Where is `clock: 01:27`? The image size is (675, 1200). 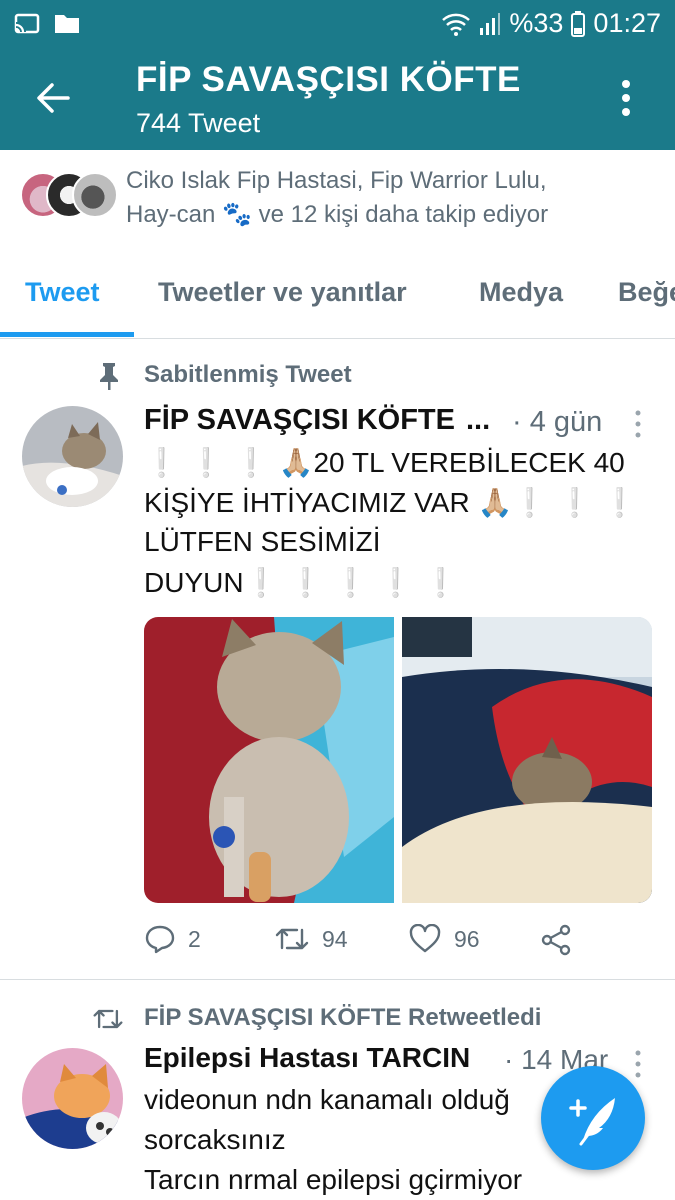
clock: 01:27 is located at coordinates (627, 23).